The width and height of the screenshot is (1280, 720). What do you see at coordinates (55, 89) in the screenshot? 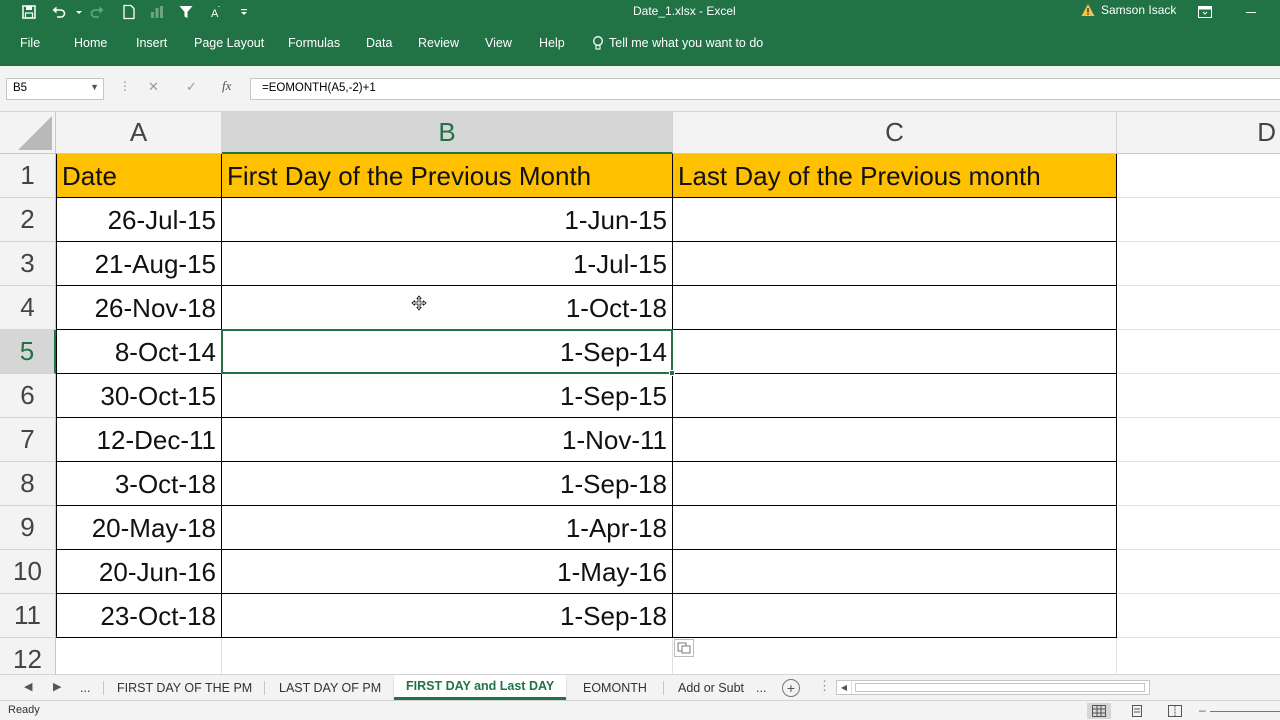
I see `name-box: B5 ▼` at bounding box center [55, 89].